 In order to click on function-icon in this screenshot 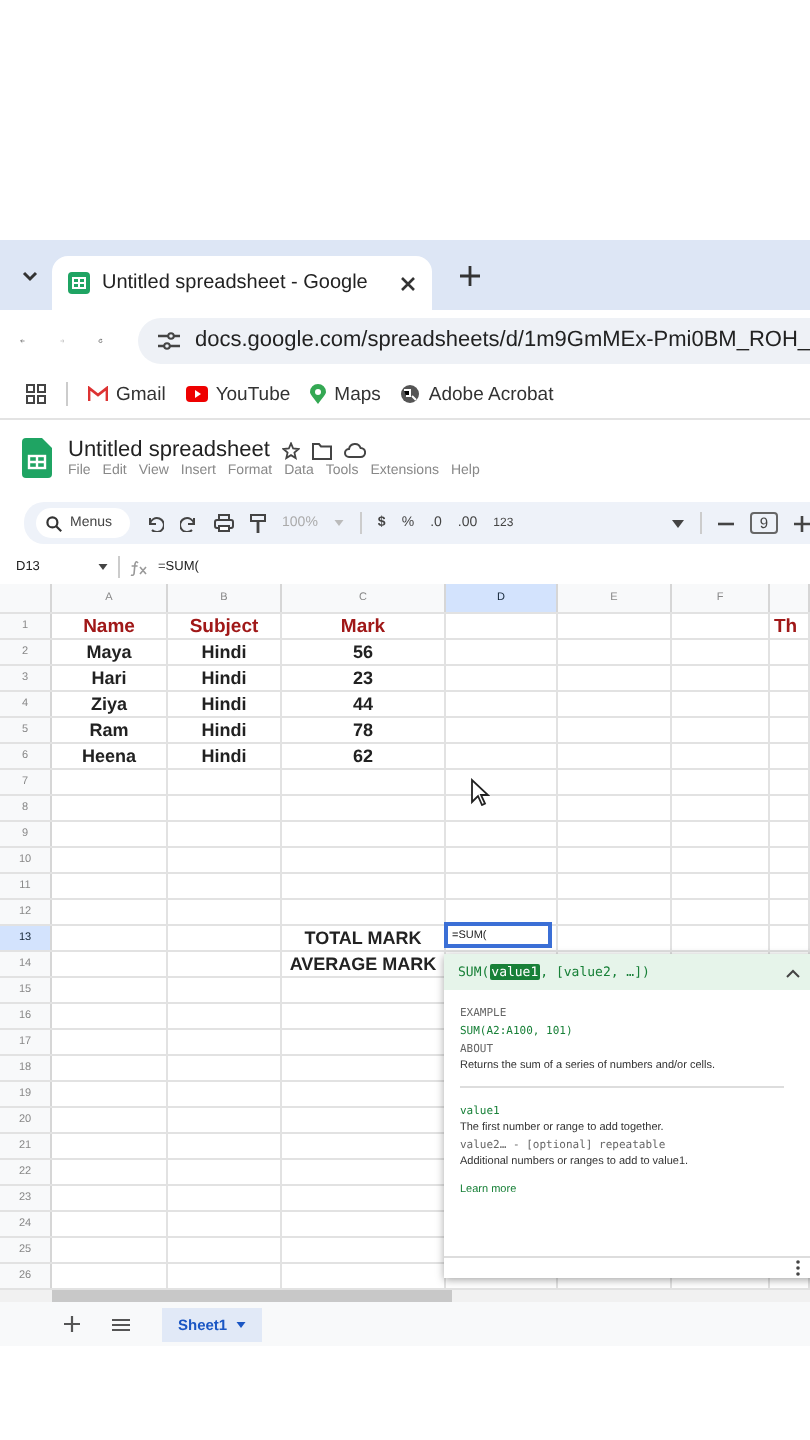, I will do `click(139, 567)`.